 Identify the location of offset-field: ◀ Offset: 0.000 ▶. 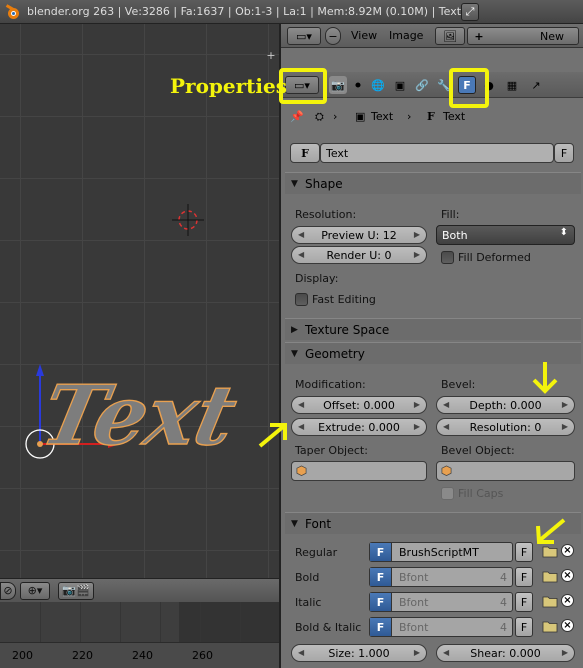
(359, 405).